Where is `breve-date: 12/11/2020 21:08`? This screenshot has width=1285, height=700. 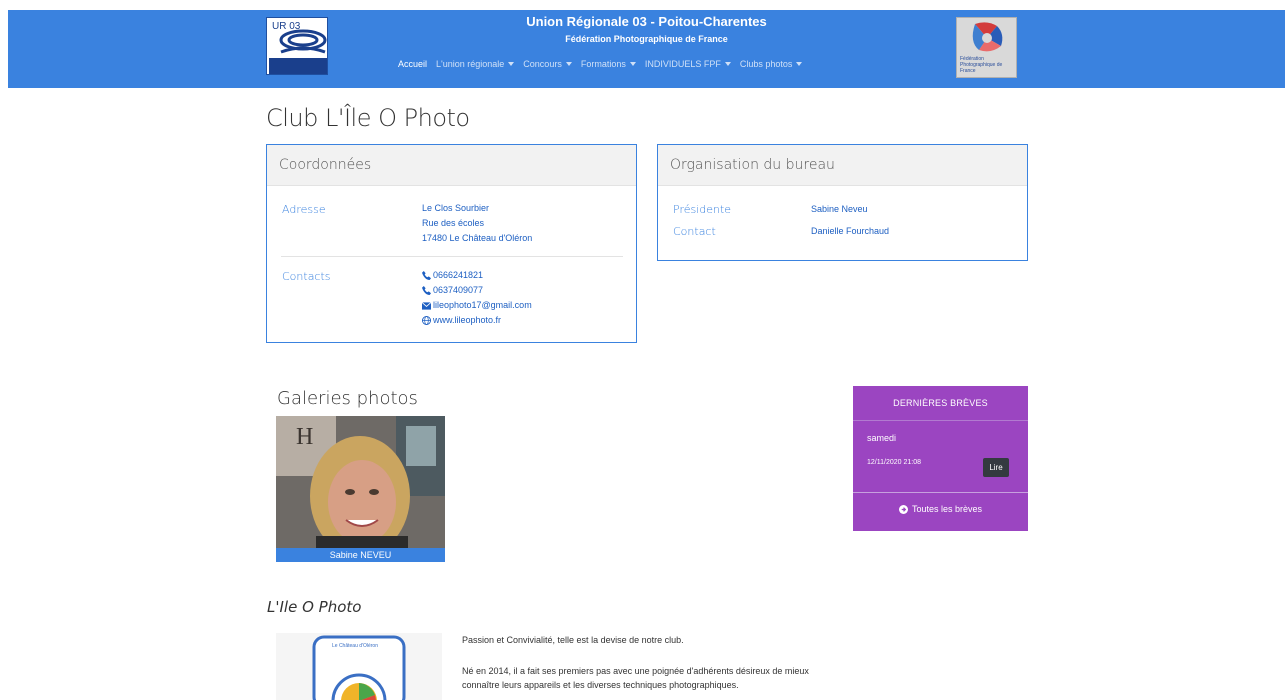 breve-date: 12/11/2020 21:08 is located at coordinates (894, 462).